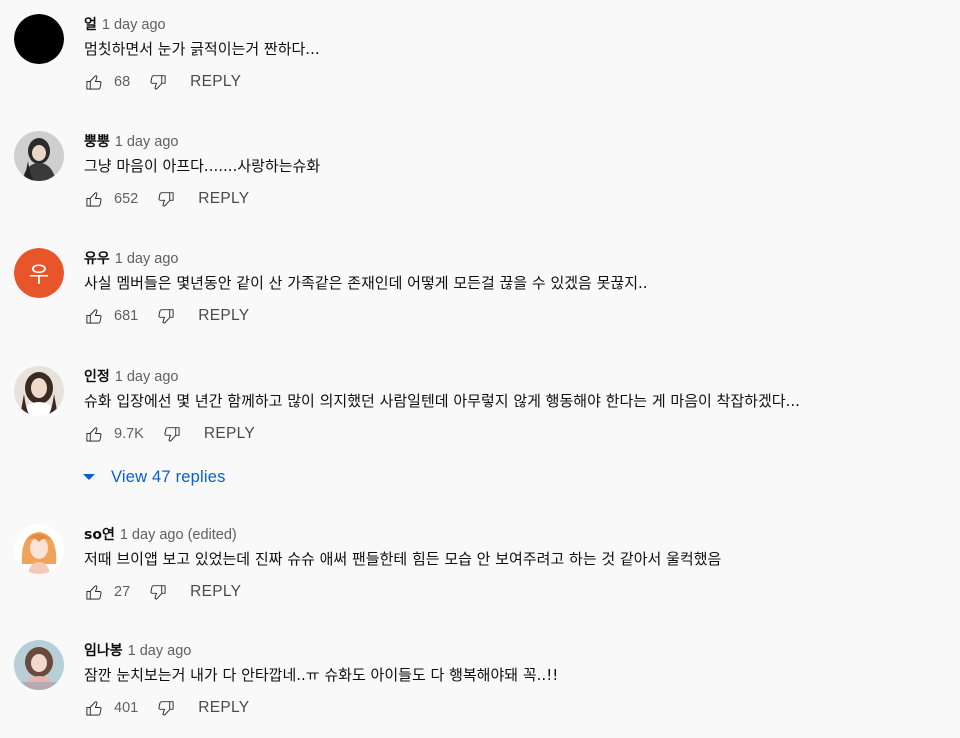  What do you see at coordinates (90, 24) in the screenshot?
I see `author-name: 얼` at bounding box center [90, 24].